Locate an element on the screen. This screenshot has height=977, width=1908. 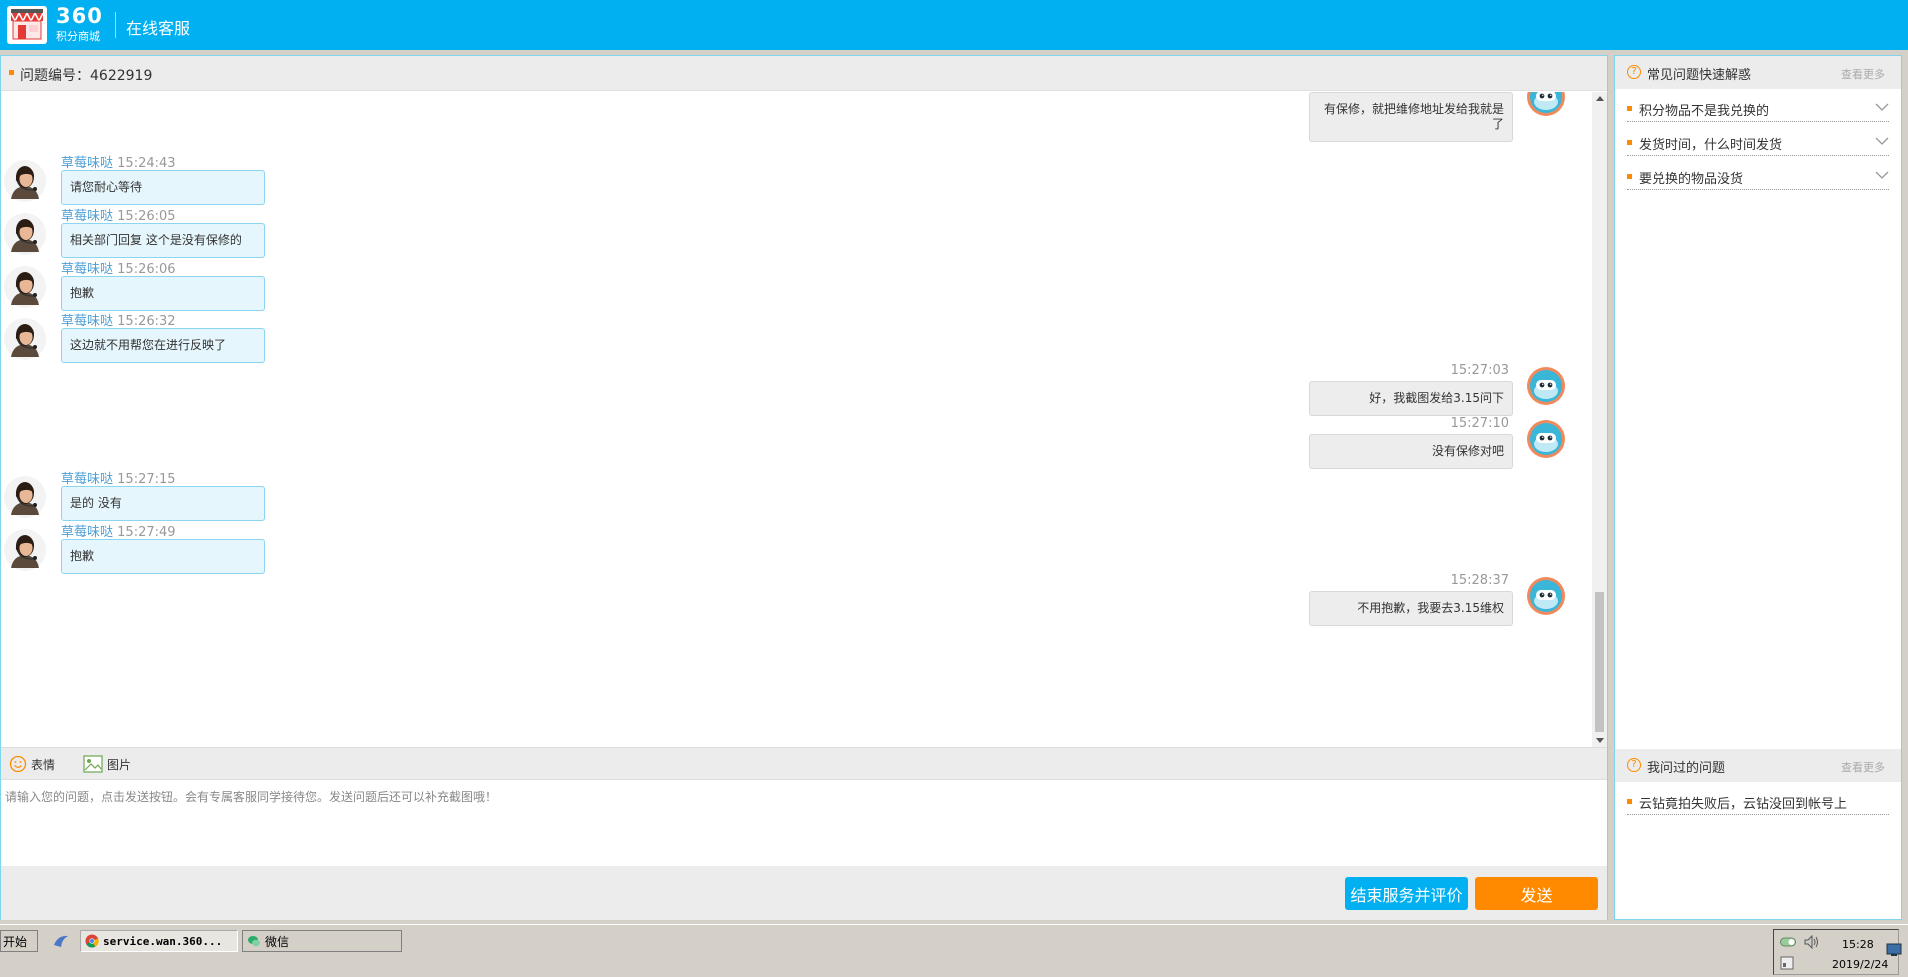
message-time: 15:26:06 is located at coordinates (146, 269).